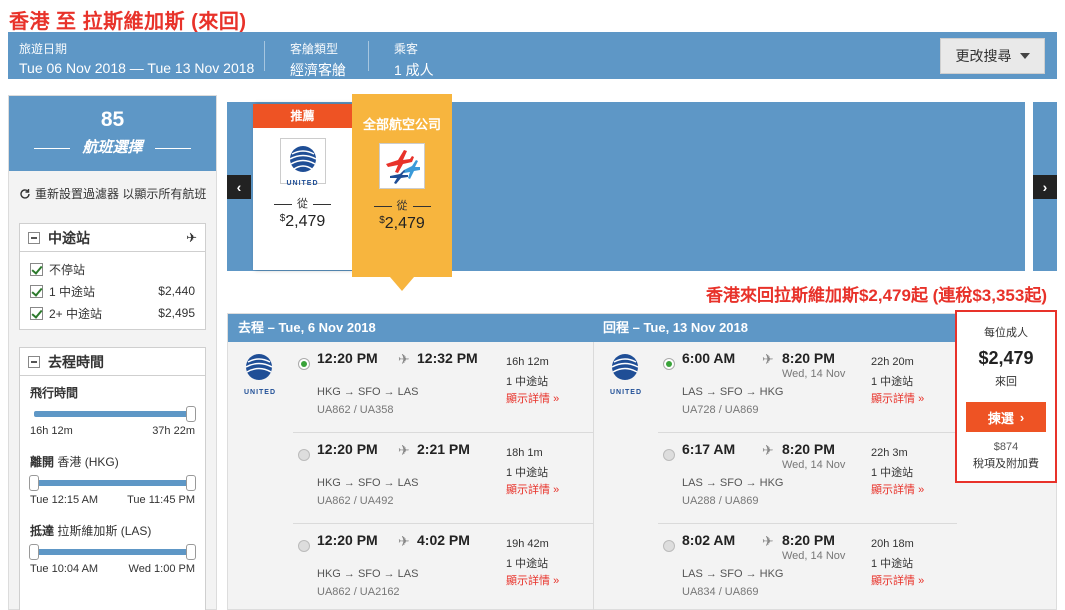 The image size is (1065, 610). Describe the element at coordinates (1006, 358) in the screenshot. I see `total-price: $2,479` at that location.